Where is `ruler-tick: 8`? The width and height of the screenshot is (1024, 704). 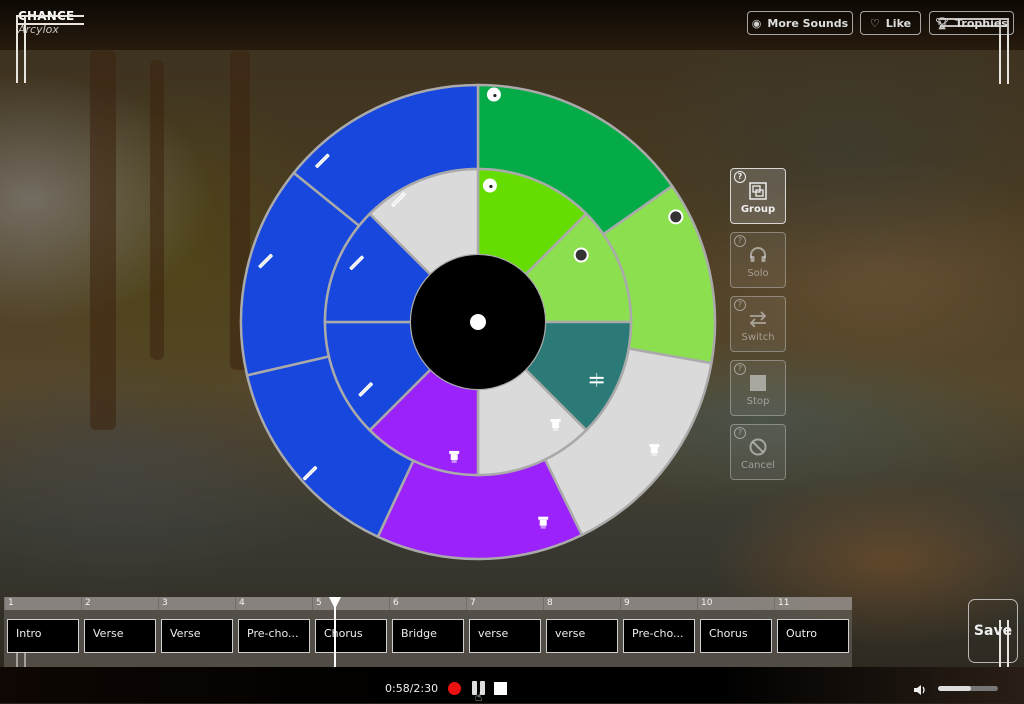 ruler-tick: 8 is located at coordinates (581, 603).